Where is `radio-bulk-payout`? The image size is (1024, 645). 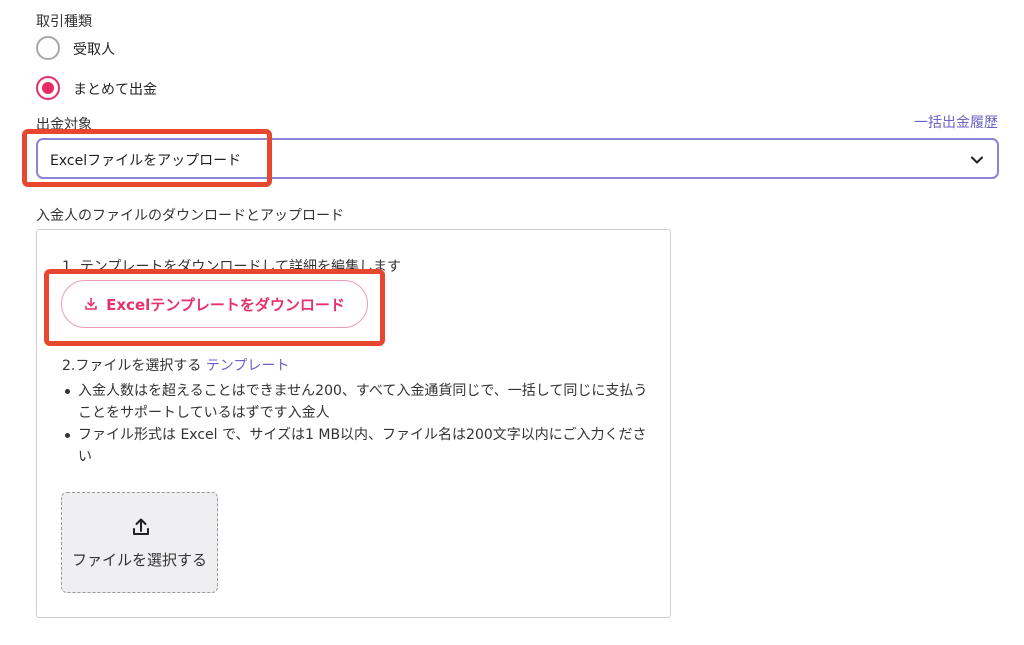 radio-bulk-payout is located at coordinates (48, 88).